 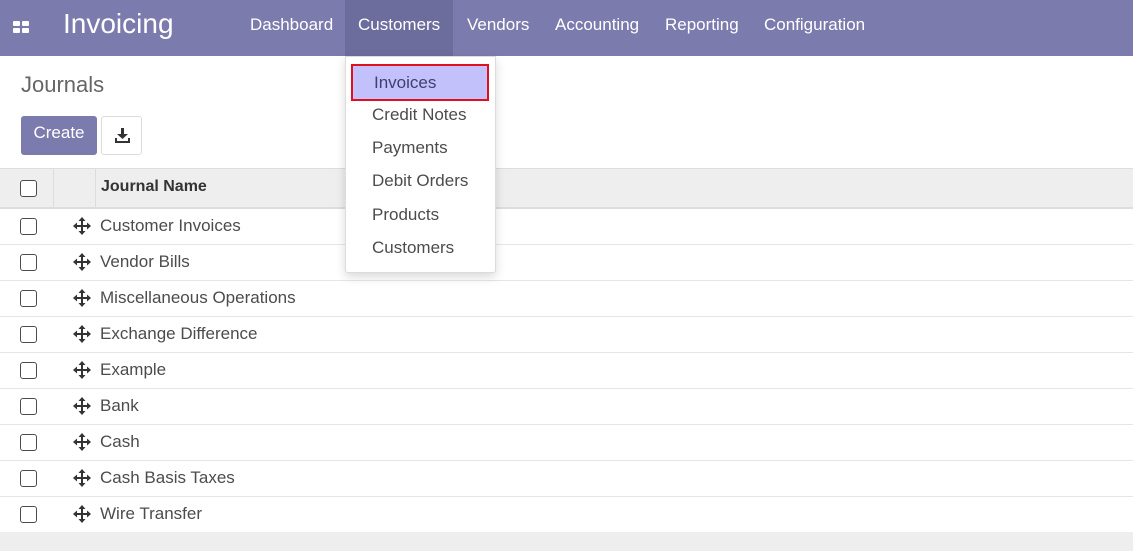 What do you see at coordinates (566, 371) in the screenshot?
I see `table-row: Example` at bounding box center [566, 371].